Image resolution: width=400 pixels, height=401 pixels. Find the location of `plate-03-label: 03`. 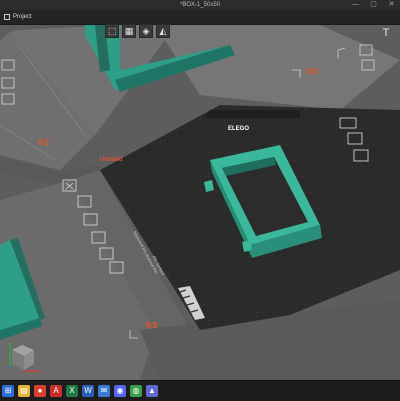

plate-03-label: 03 is located at coordinates (312, 71).